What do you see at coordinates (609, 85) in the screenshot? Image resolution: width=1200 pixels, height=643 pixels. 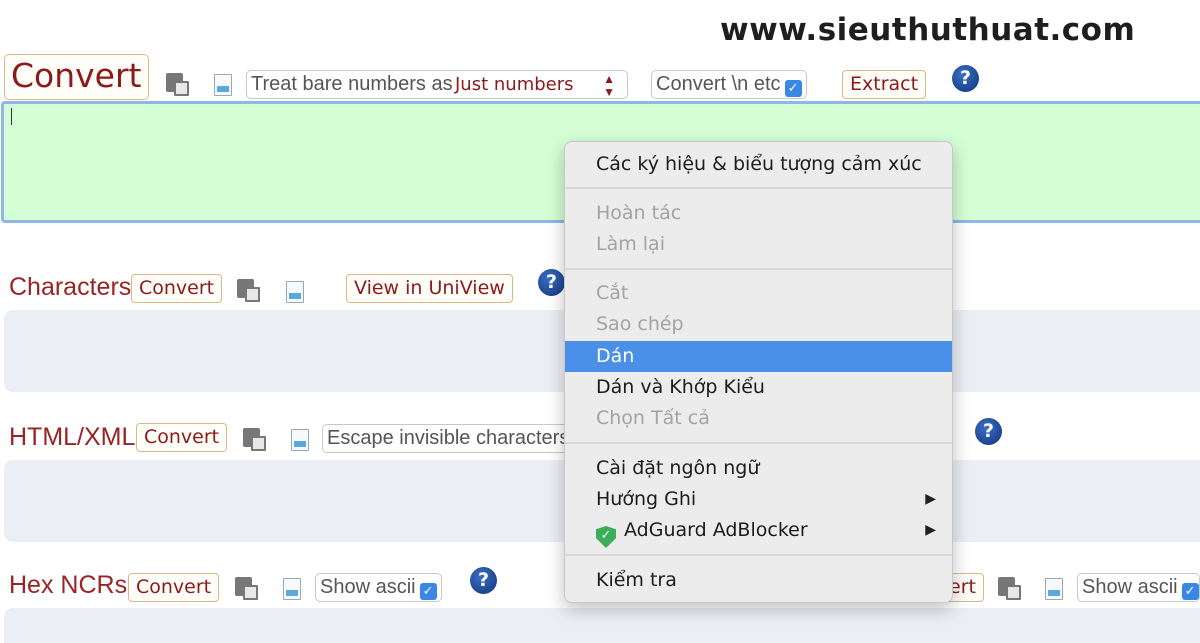 I see `select-arrows-icon: ▲ ▼` at bounding box center [609, 85].